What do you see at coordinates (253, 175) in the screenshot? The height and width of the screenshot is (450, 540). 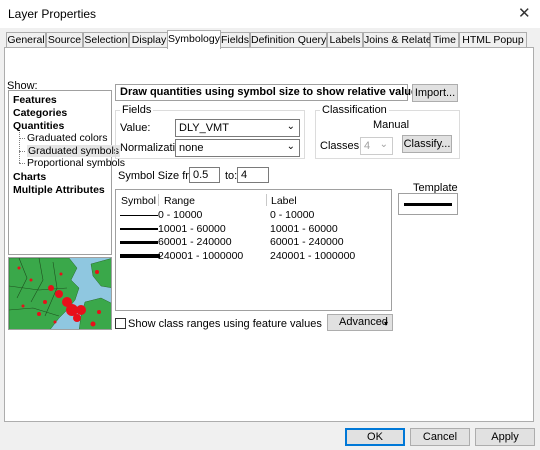 I see `symbol-size-to-input: 4` at bounding box center [253, 175].